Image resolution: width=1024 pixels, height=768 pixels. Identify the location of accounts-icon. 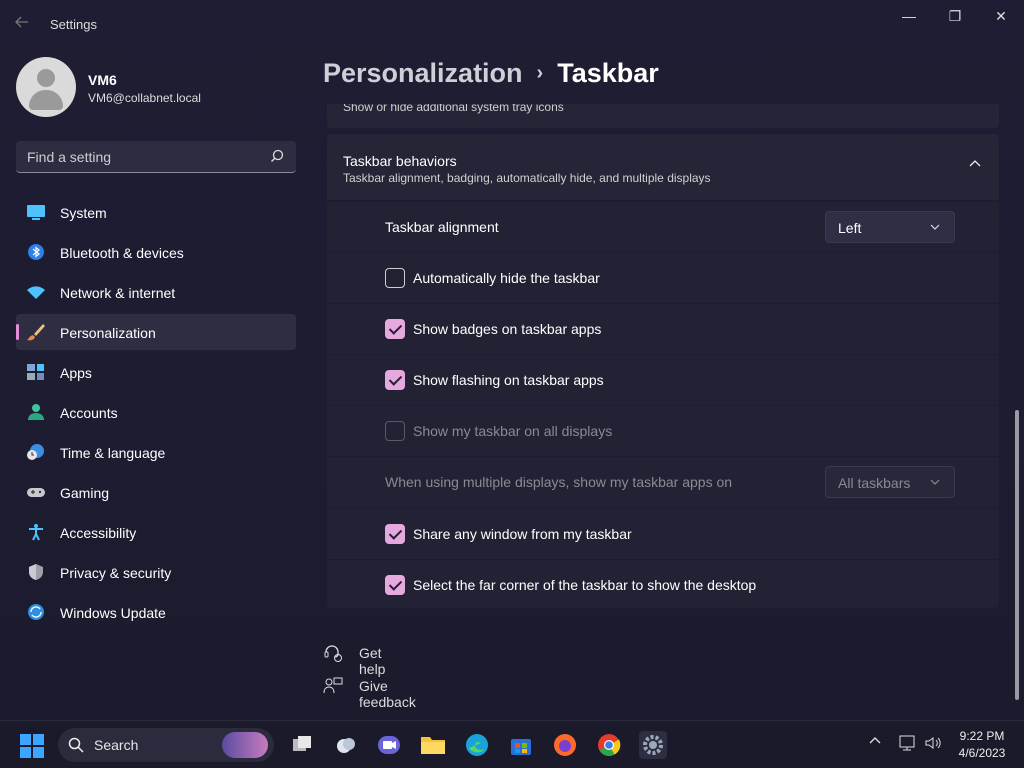
(36, 412).